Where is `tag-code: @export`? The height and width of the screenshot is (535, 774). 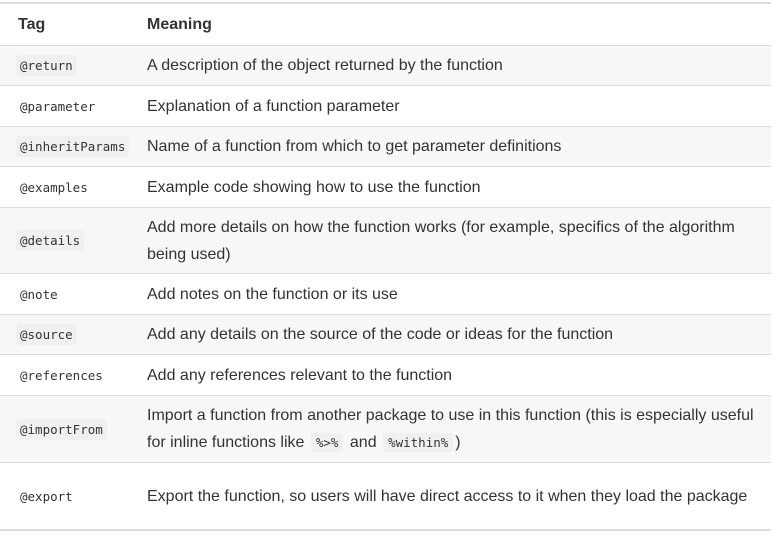
tag-code: @export is located at coordinates (46, 496).